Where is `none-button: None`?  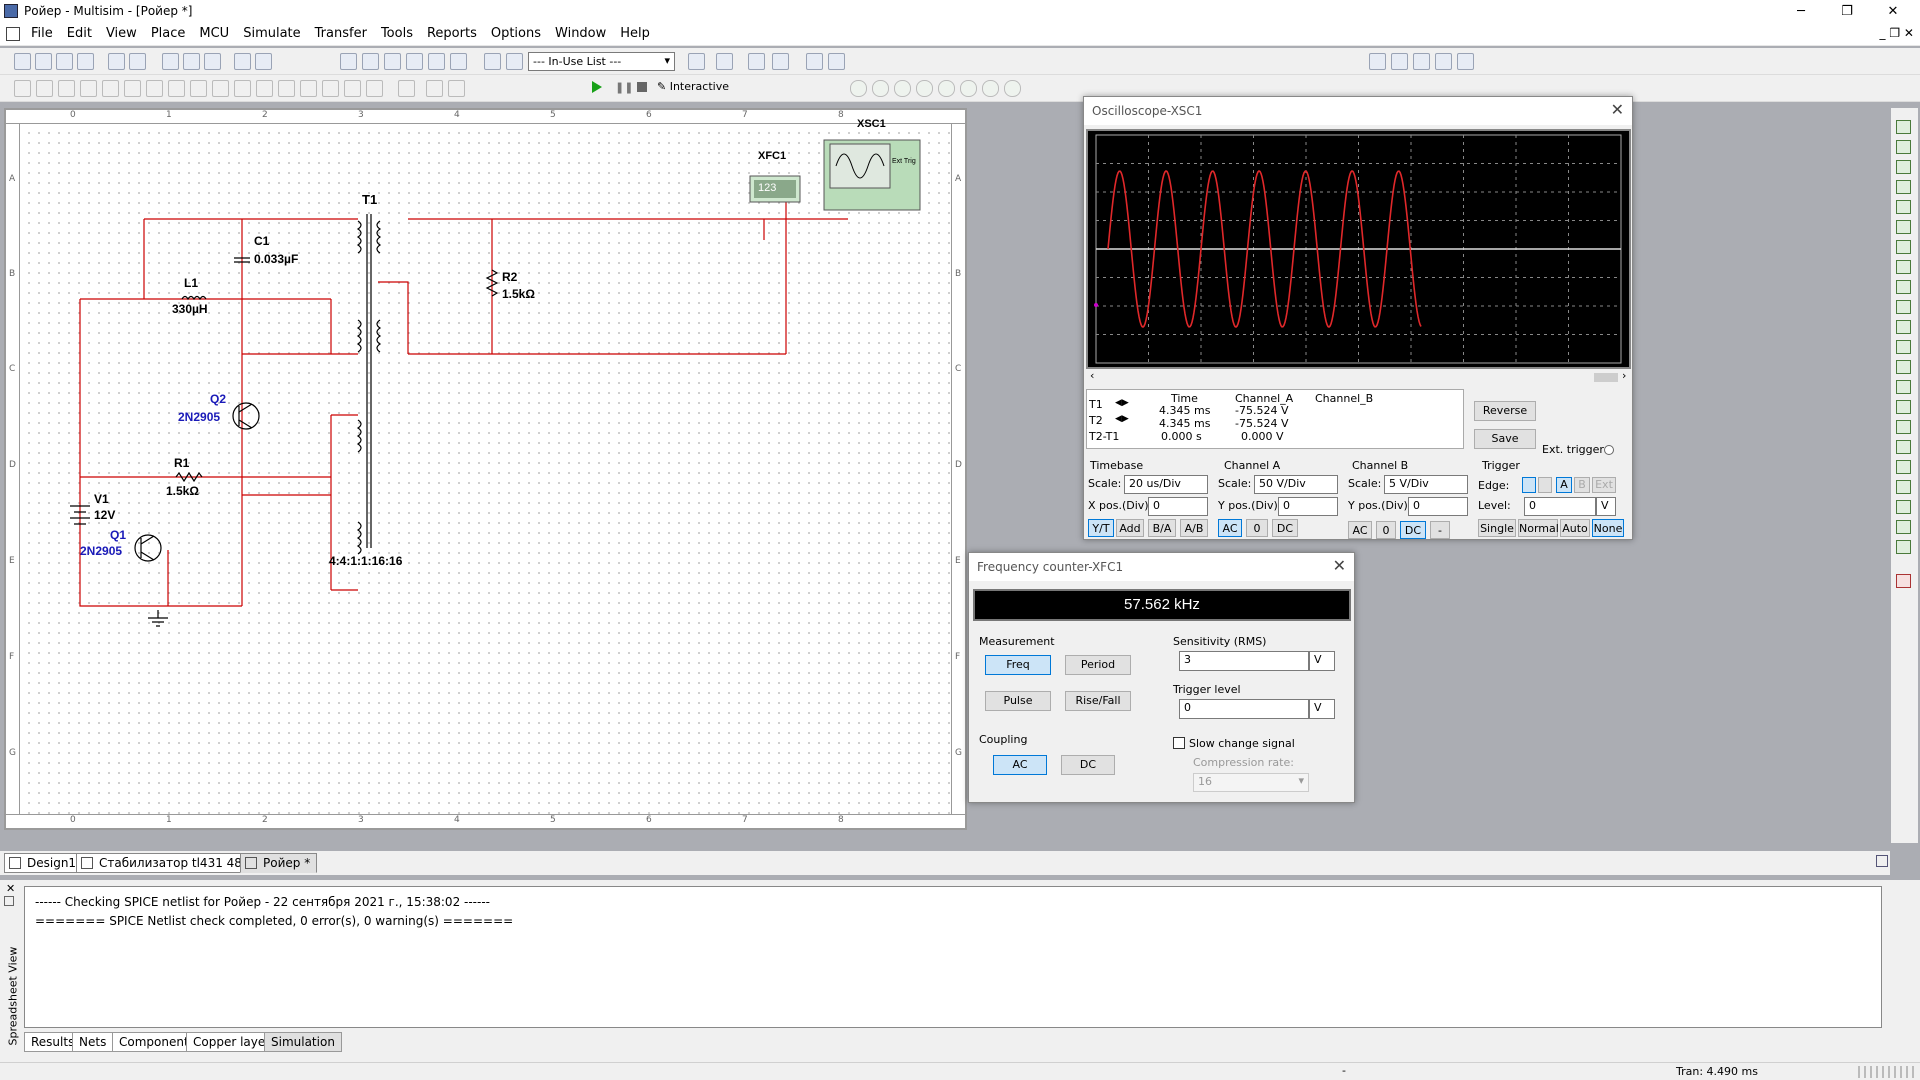 none-button: None is located at coordinates (1608, 528).